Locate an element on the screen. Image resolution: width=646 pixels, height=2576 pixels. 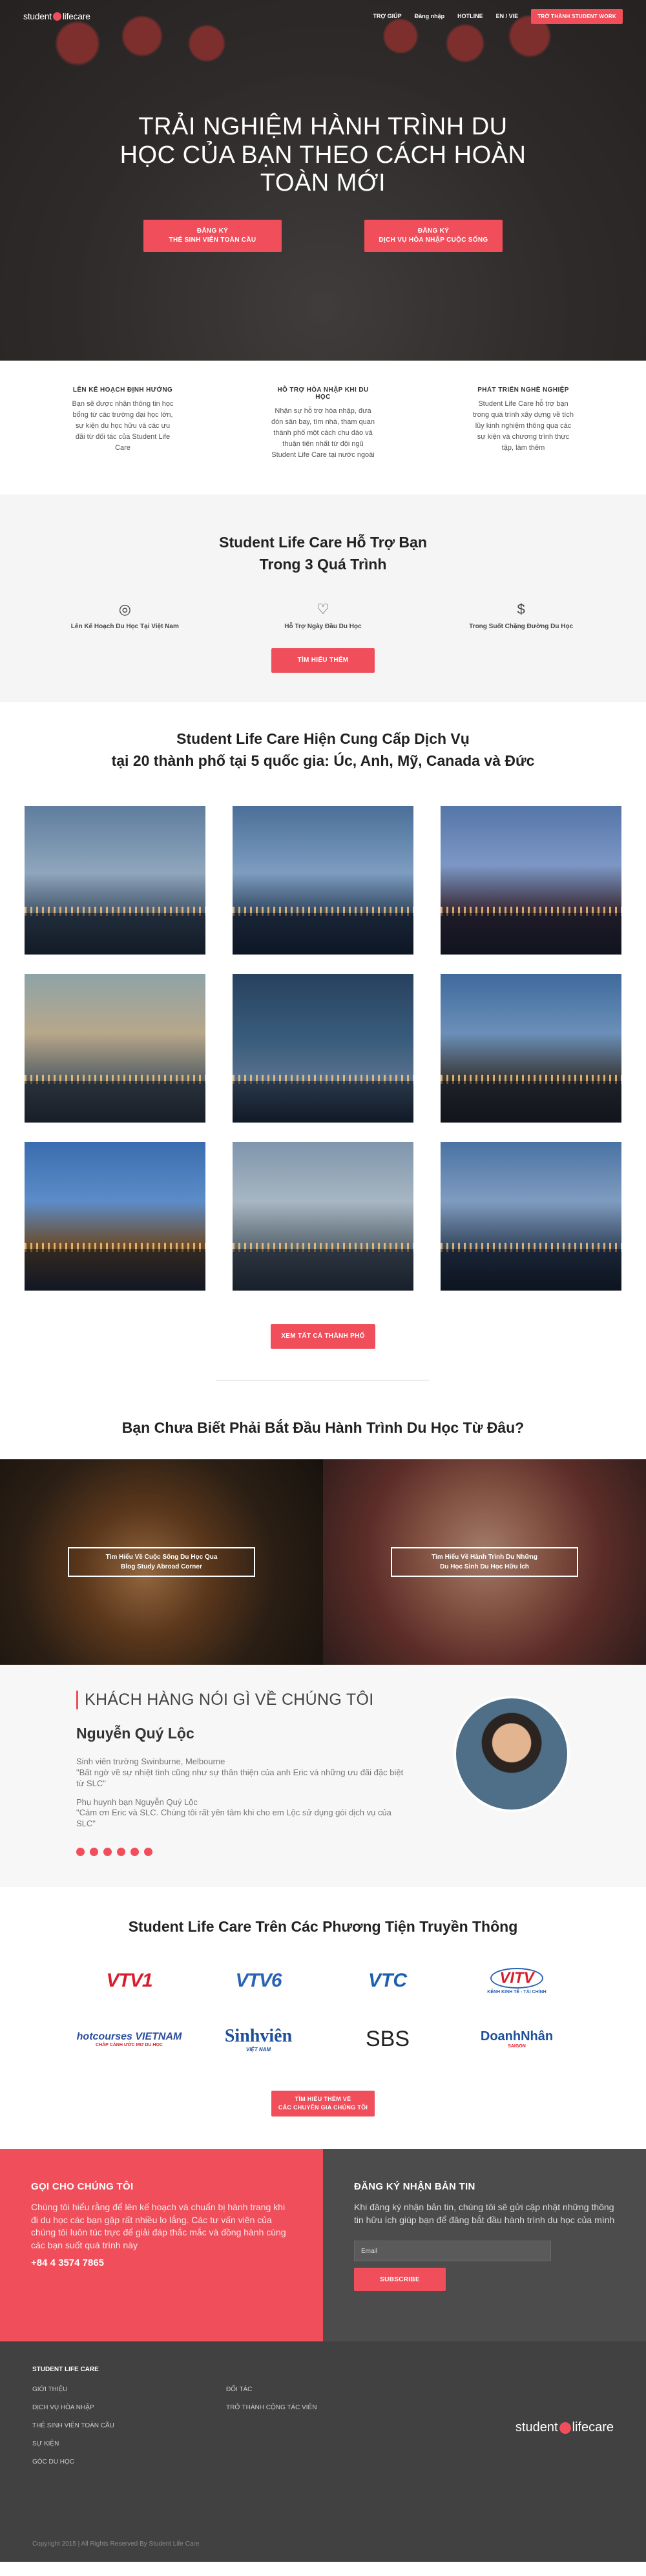
vtc-logo: VTC is located at coordinates (388, 1980).